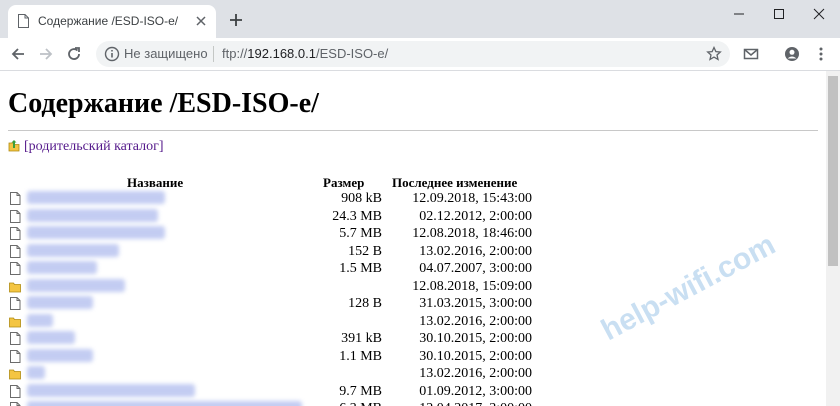  I want to click on table-row: 24.3 MB 02.12.2012, 2:00:00, so click(300, 217).